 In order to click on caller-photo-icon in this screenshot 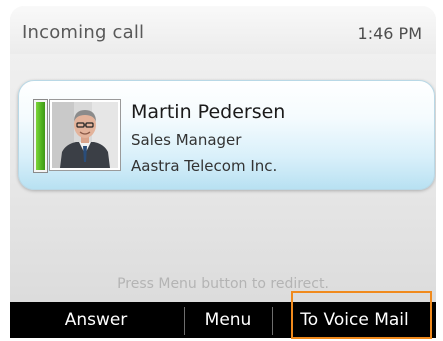, I will do `click(85, 135)`.